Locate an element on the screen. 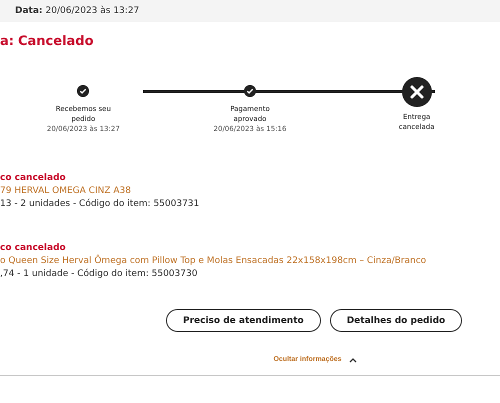  product-link: o Queen Size Herval Ômega com Pillow Top e Molas Ensacadas 22x158x198cm – Cinza/Branco is located at coordinates (250, 261).